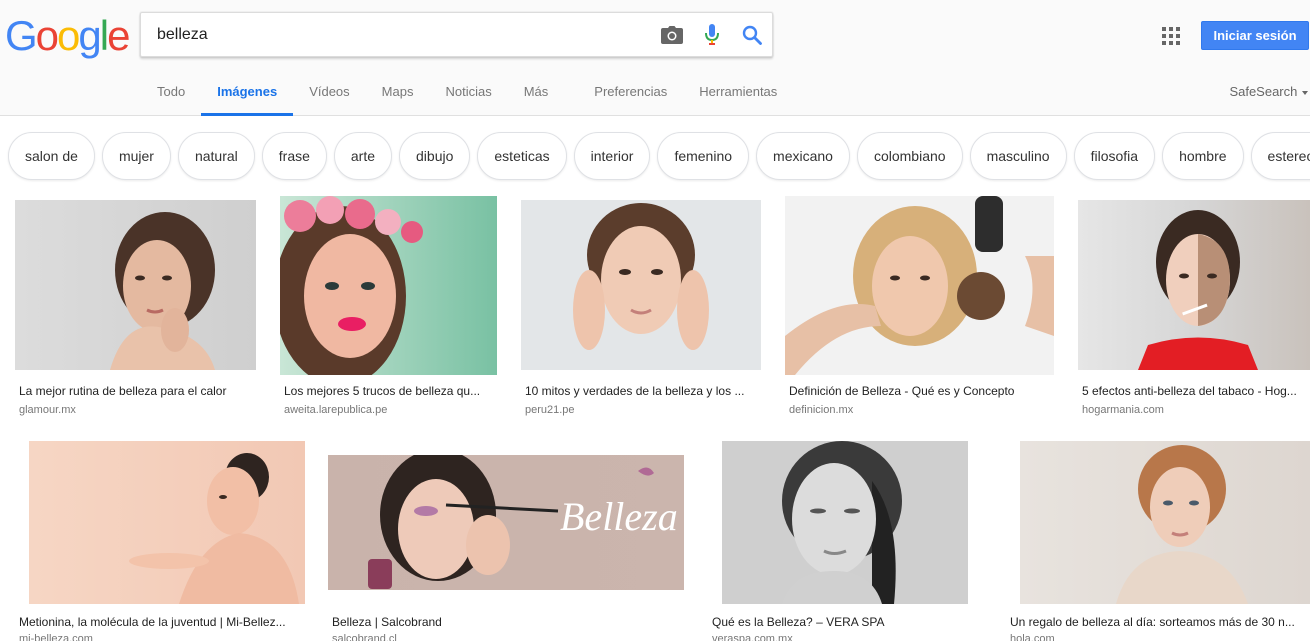  I want to click on chip: estereoti, so click(1280, 156).